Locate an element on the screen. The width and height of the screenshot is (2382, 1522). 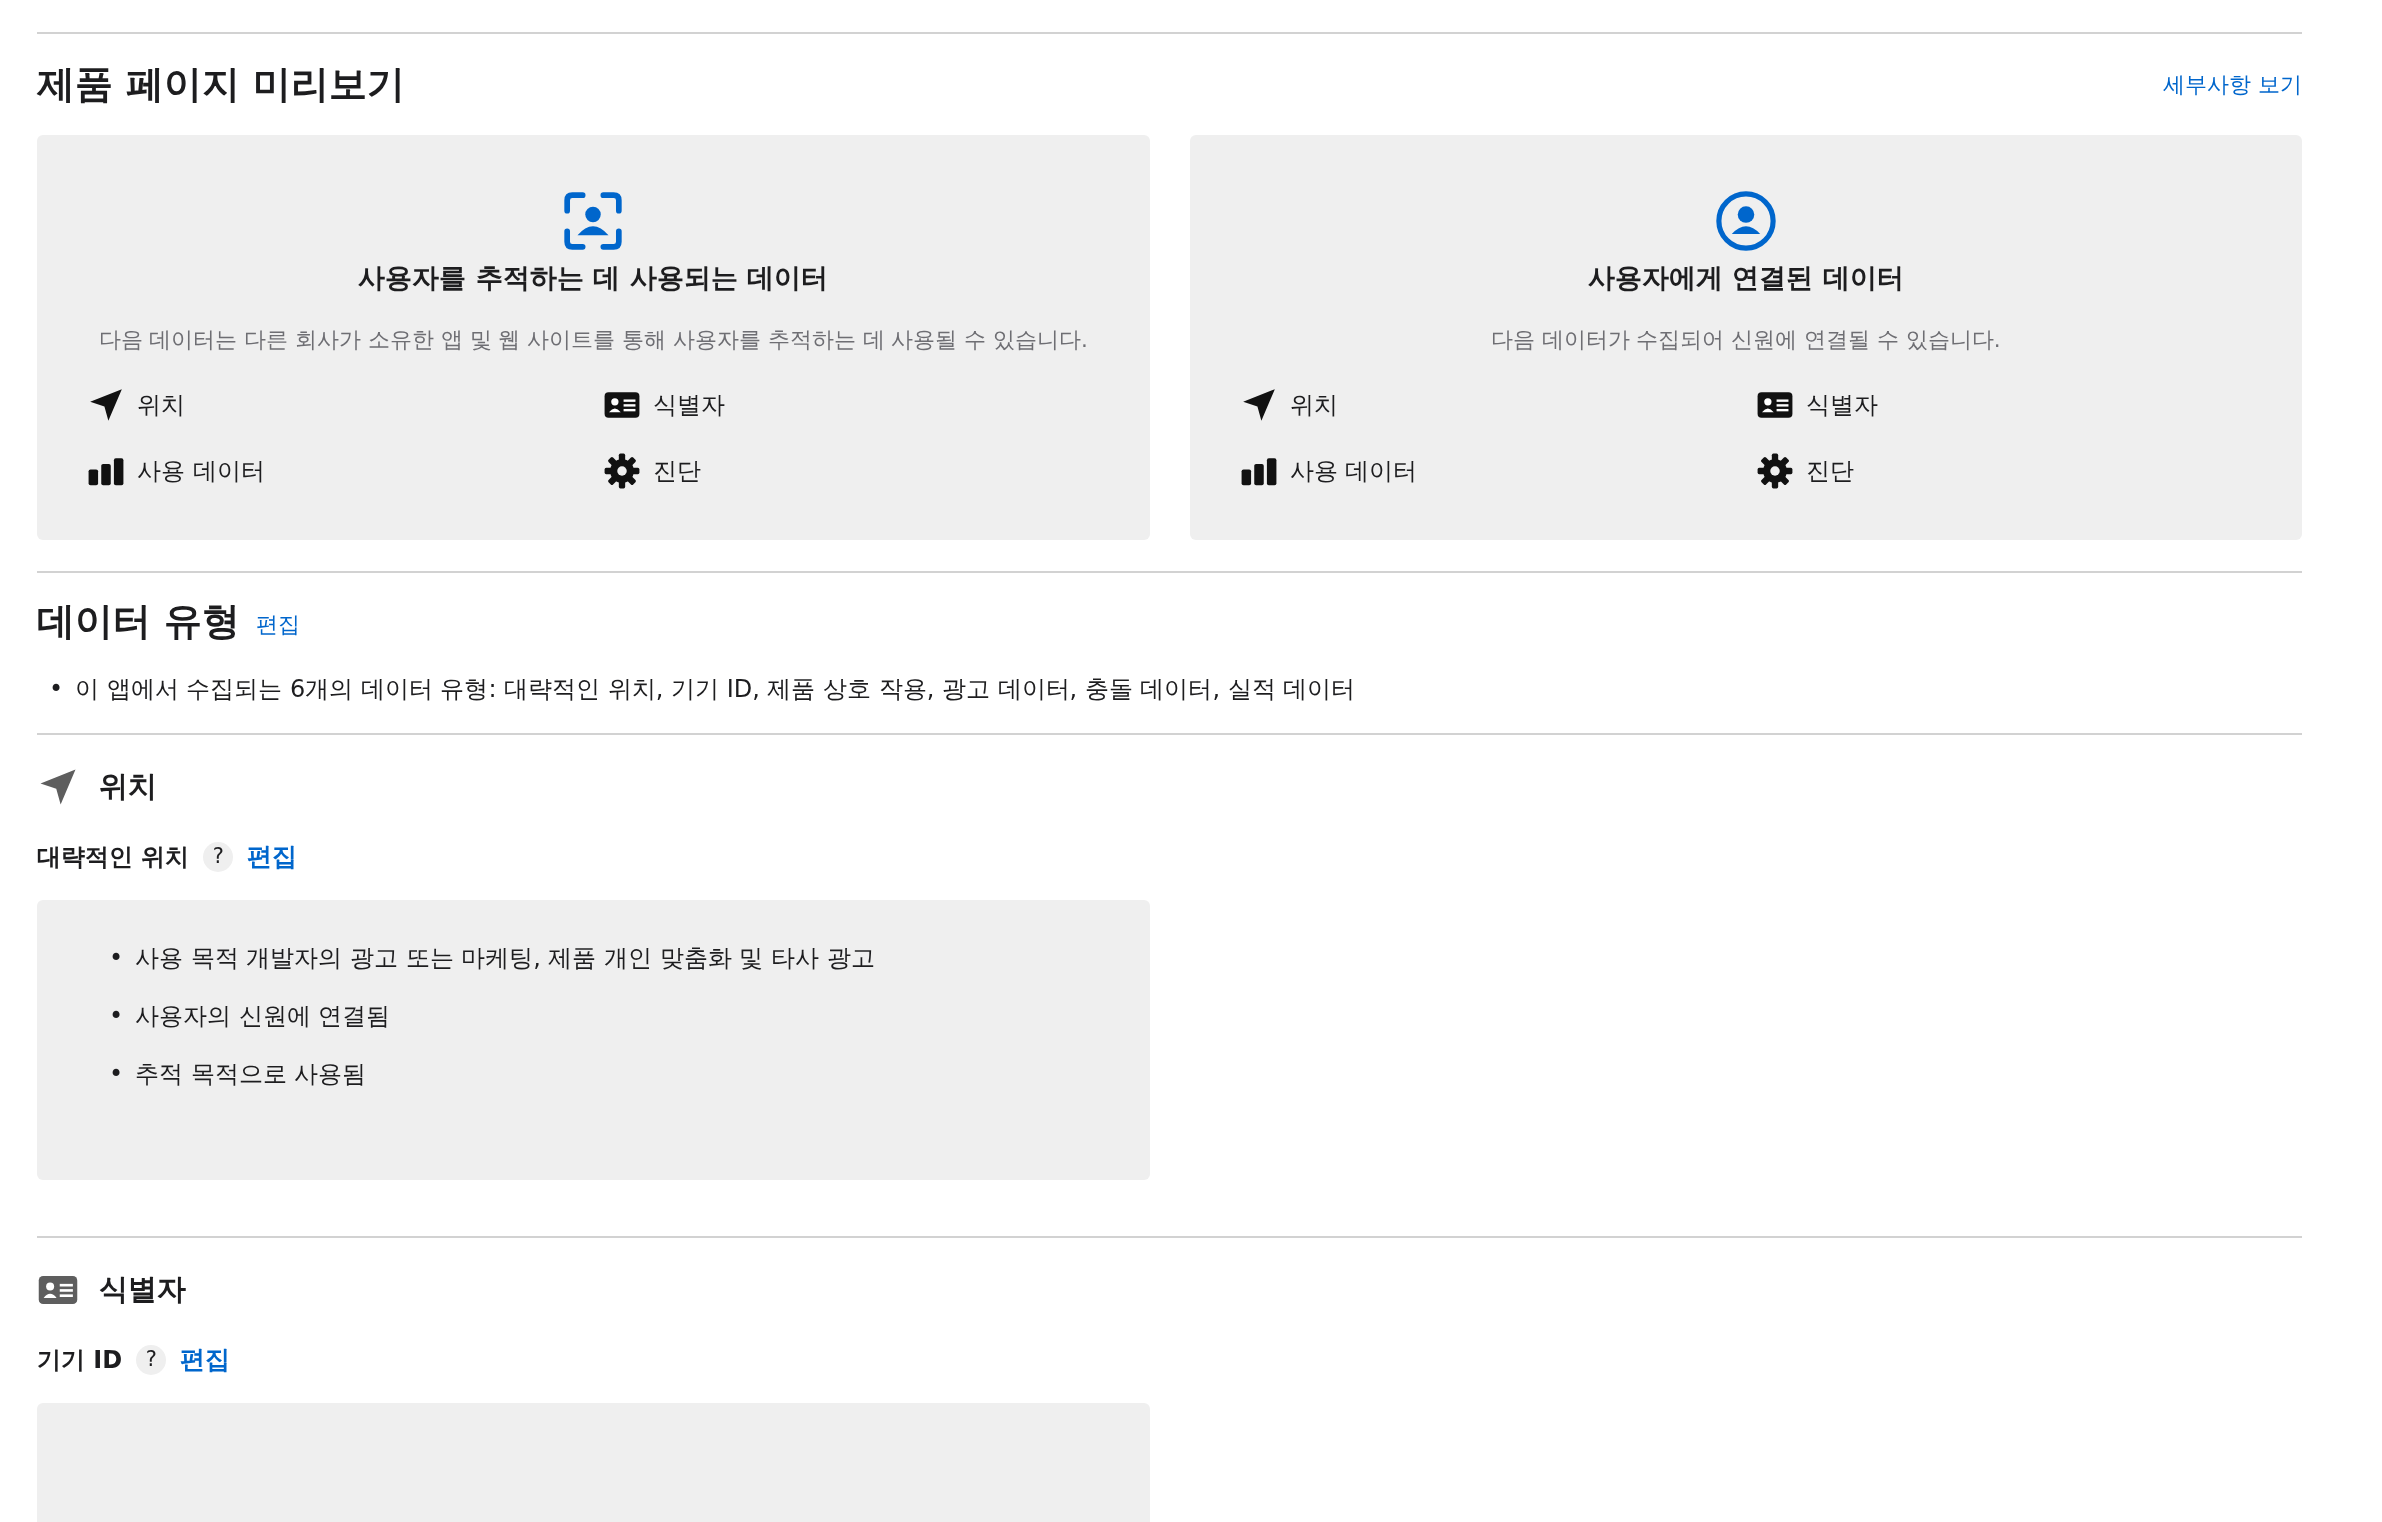
card-description: 다음 데이터는 다른 회사가 소유한 앱 및 웹 사이트를 통해 사용자를 추적하는 데 사용될 수 있습니다. is located at coordinates (593, 340).